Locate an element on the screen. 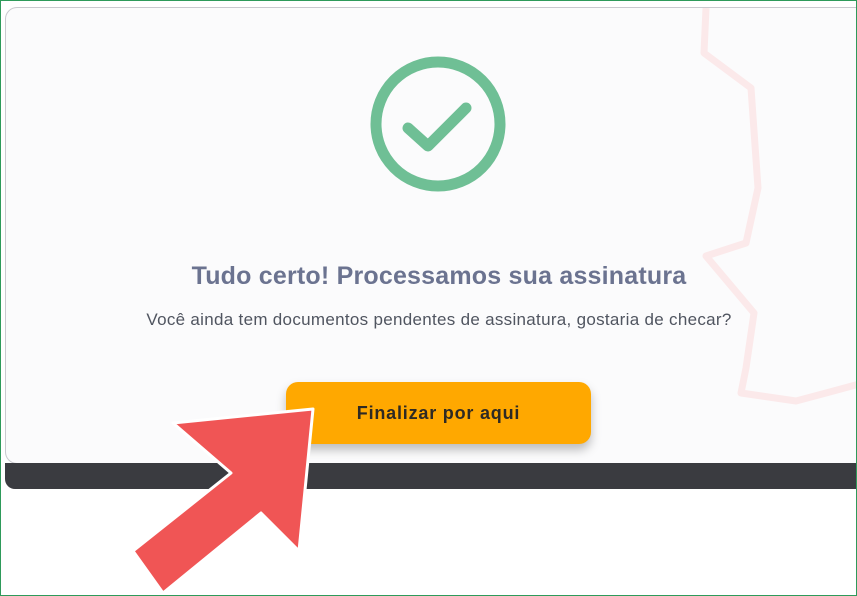 Image resolution: width=857 pixels, height=596 pixels. card-footer-bar is located at coordinates (430, 476).